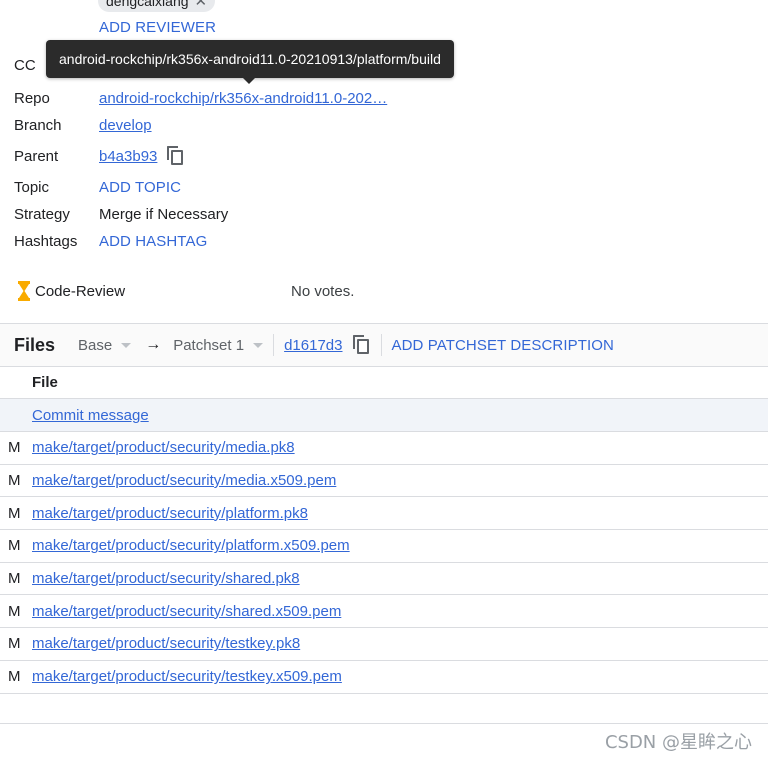 The height and width of the screenshot is (759, 768). I want to click on code-review-label: Code-Review, so click(80, 291).